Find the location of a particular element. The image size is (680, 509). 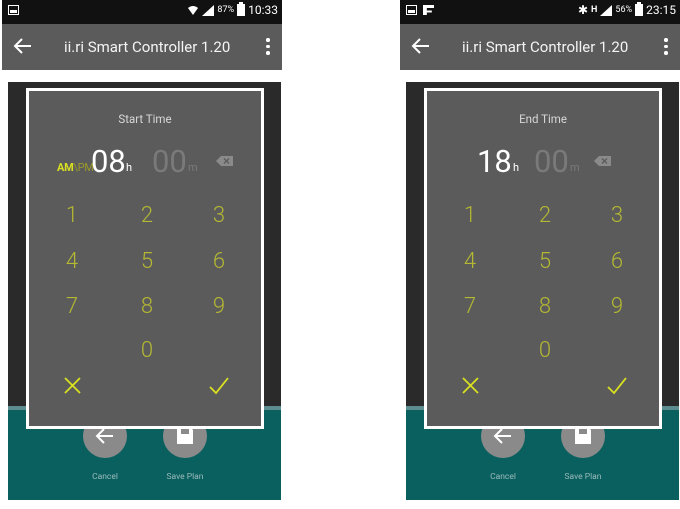

wifi-icon is located at coordinates (193, 10).